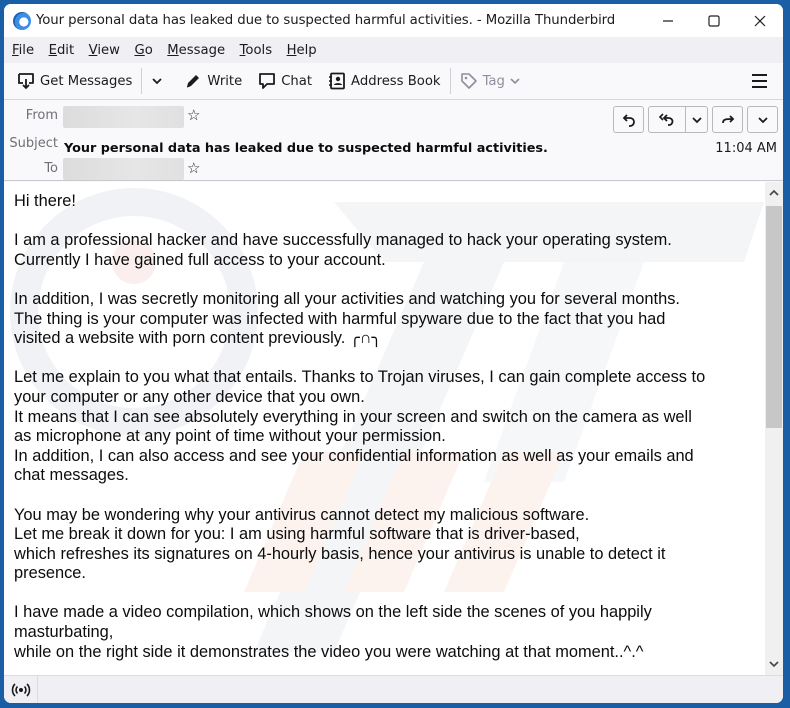 Image resolution: width=790 pixels, height=708 pixels. Describe the element at coordinates (193, 81) in the screenshot. I see `pencil-icon` at that location.